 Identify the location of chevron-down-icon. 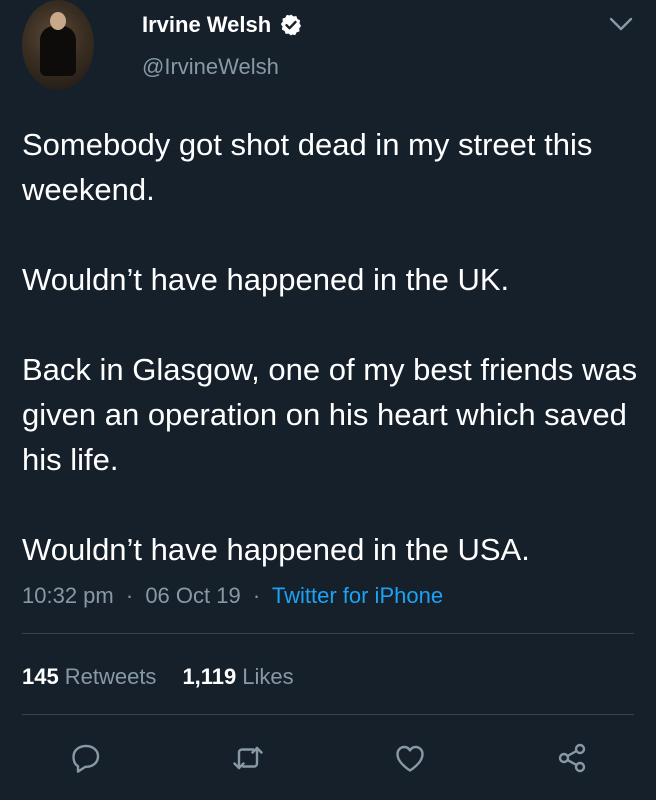
(621, 24).